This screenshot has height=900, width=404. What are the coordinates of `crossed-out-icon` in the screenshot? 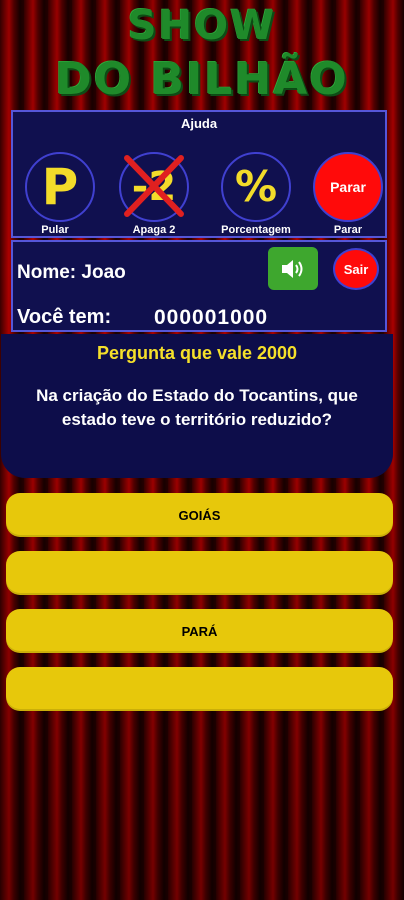 It's located at (154, 186).